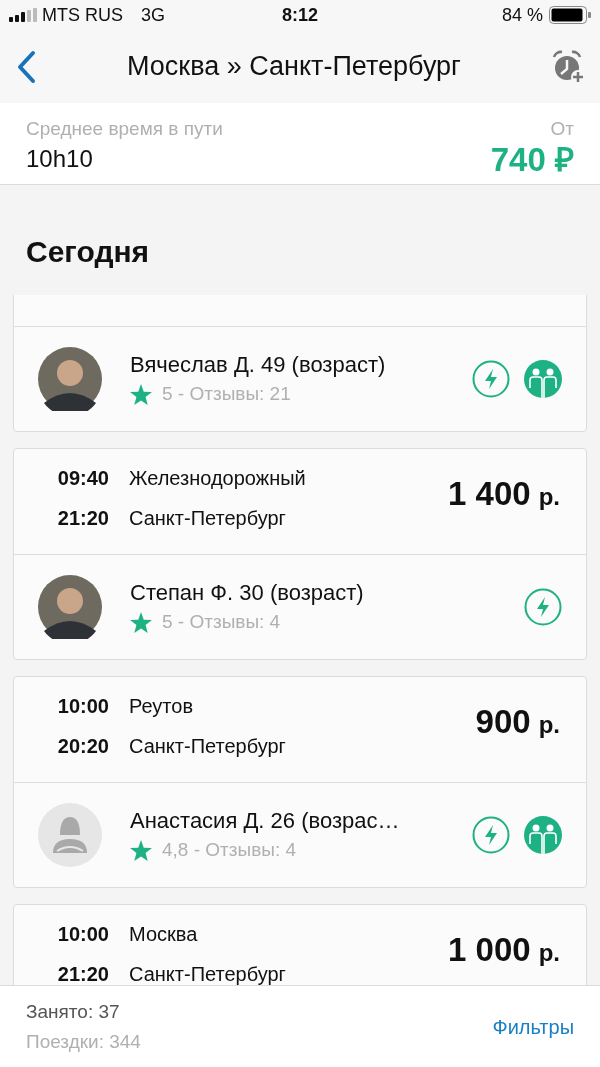 The width and height of the screenshot is (600, 1067). Describe the element at coordinates (221, 621) in the screenshot. I see `rating-text: 5 - Отзывы: 4` at that location.